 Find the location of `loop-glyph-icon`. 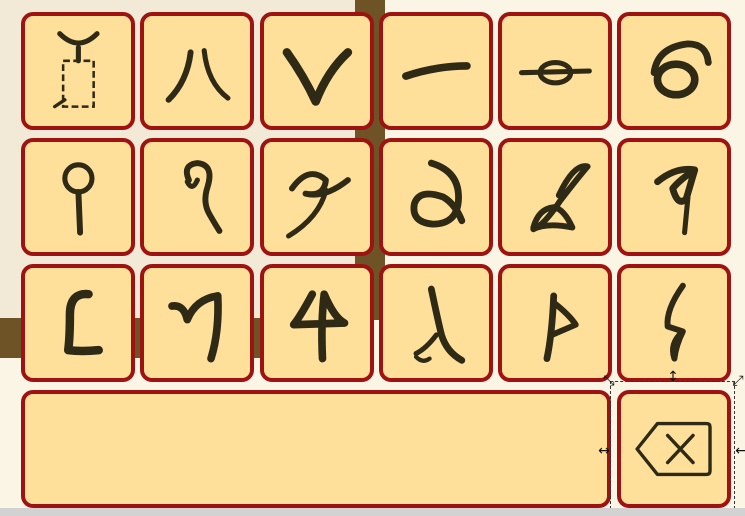

loop-glyph-icon is located at coordinates (437, 193).